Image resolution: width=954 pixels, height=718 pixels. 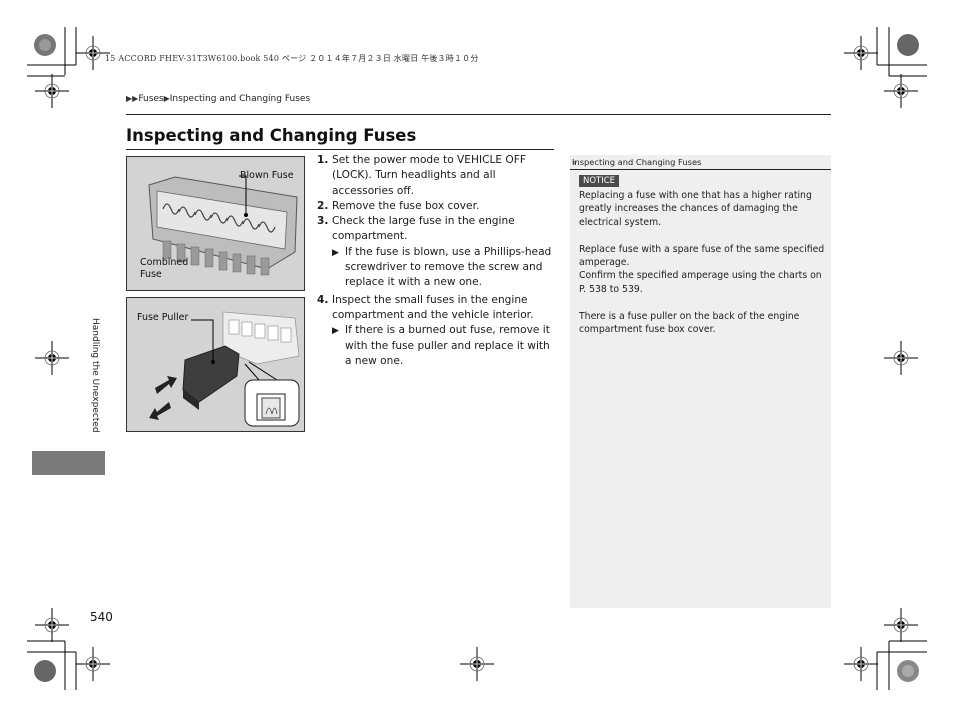 I want to click on step-number: 2., so click(x=323, y=205).